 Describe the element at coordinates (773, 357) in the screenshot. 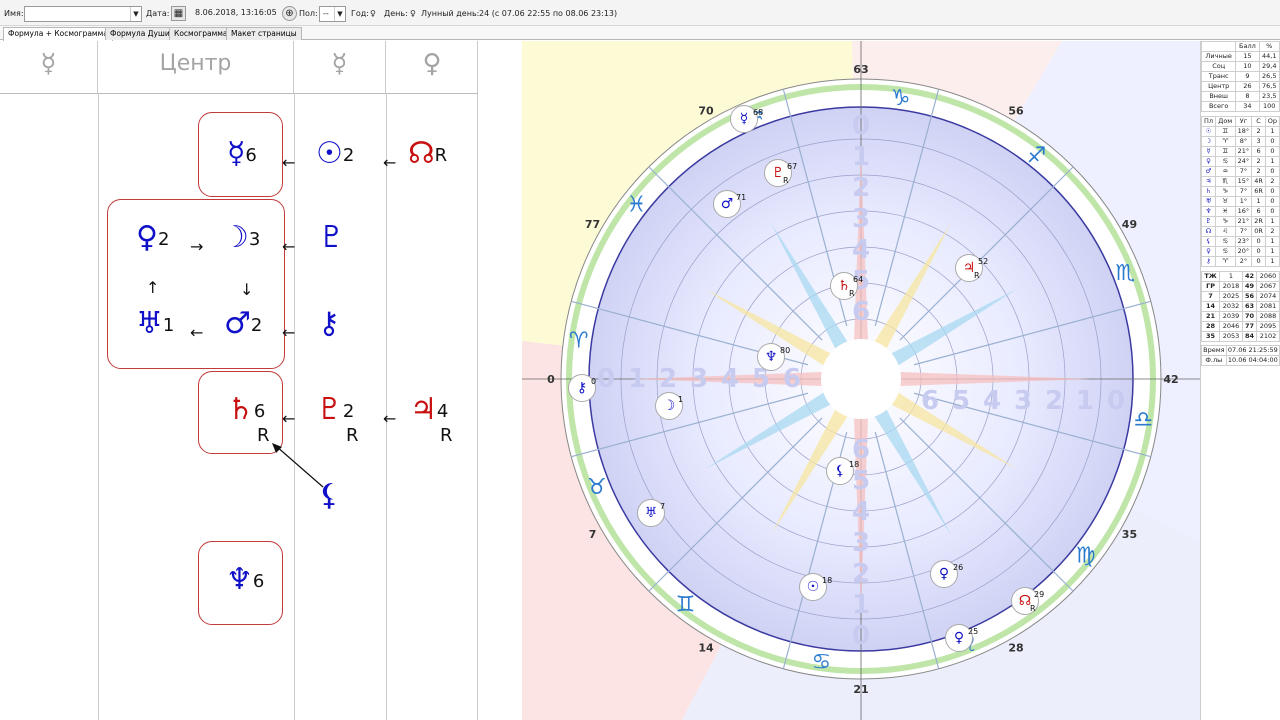

I see `planet-marker: ♆ 80` at that location.